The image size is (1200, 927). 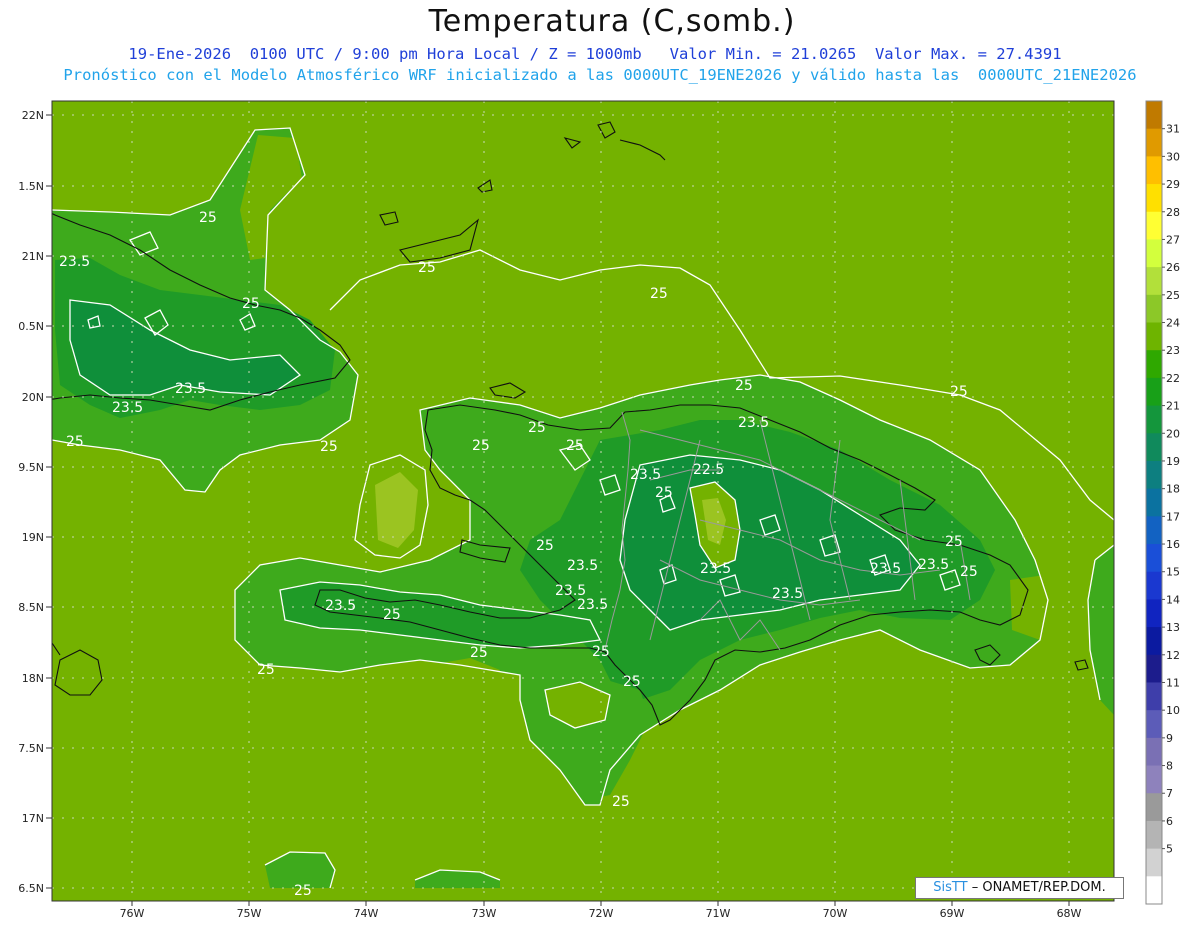 I want to click on colorbar-label: 11, so click(x=1173, y=682).